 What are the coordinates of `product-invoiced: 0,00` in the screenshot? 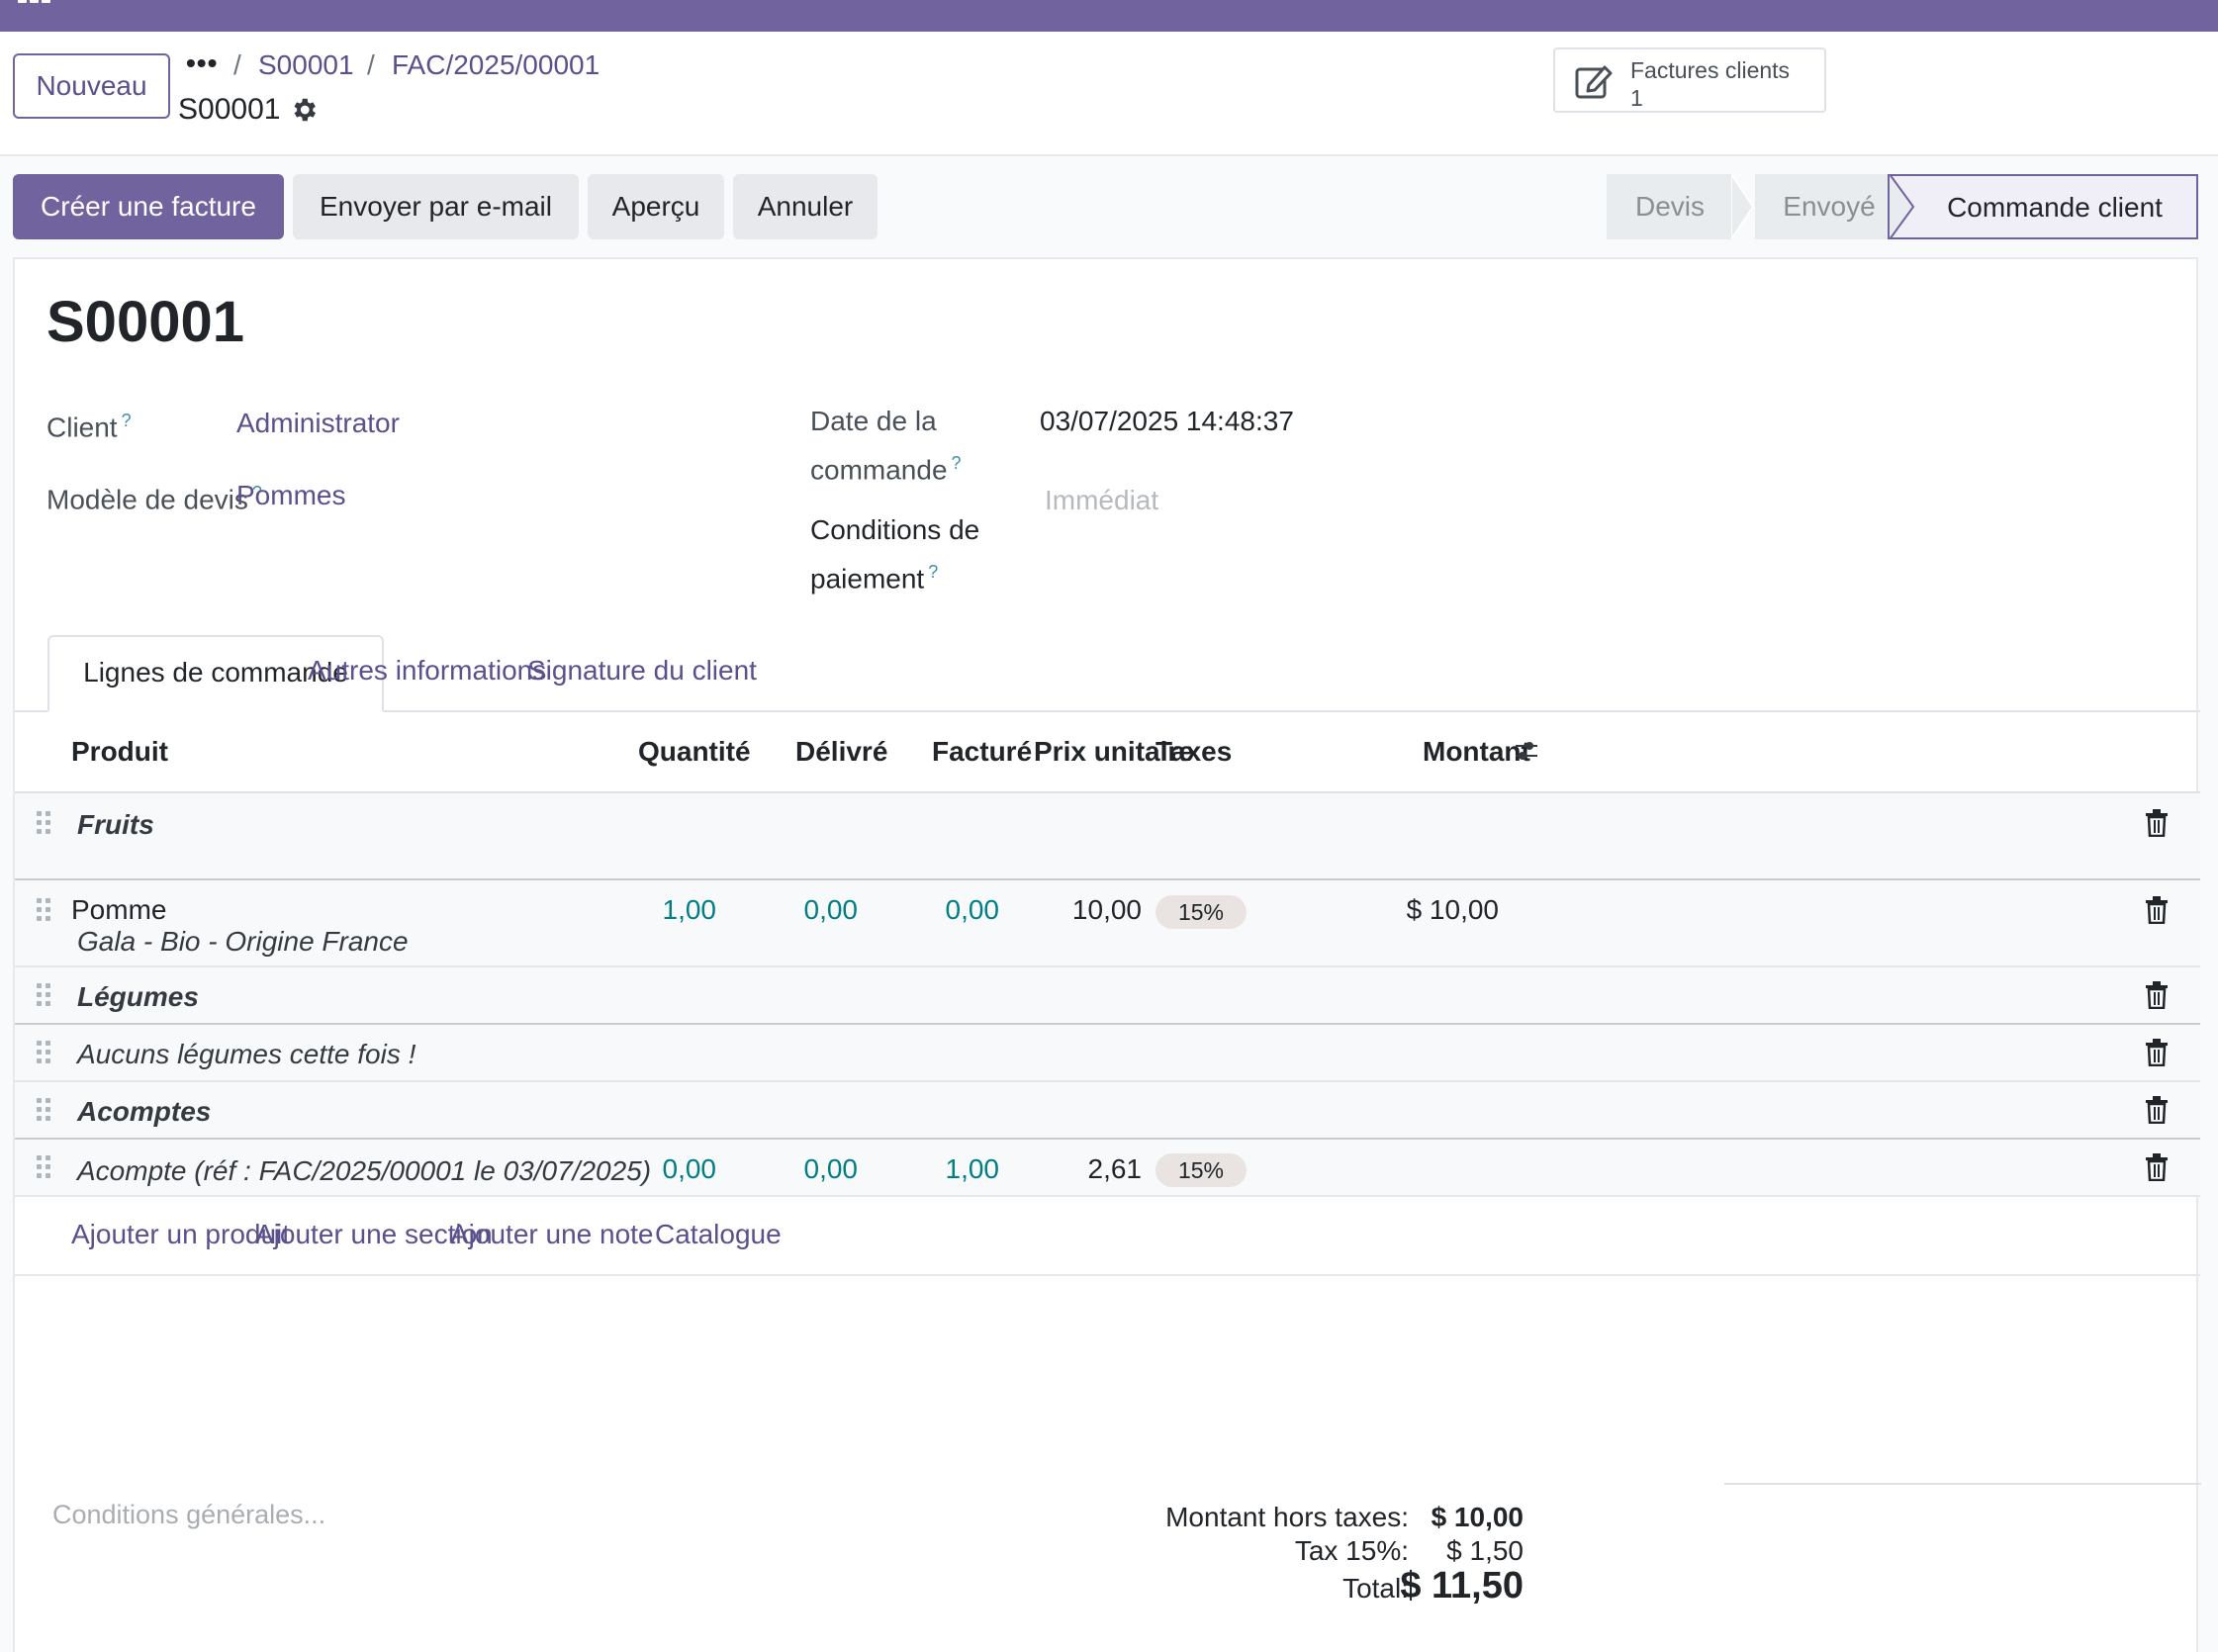 It's located at (973, 910).